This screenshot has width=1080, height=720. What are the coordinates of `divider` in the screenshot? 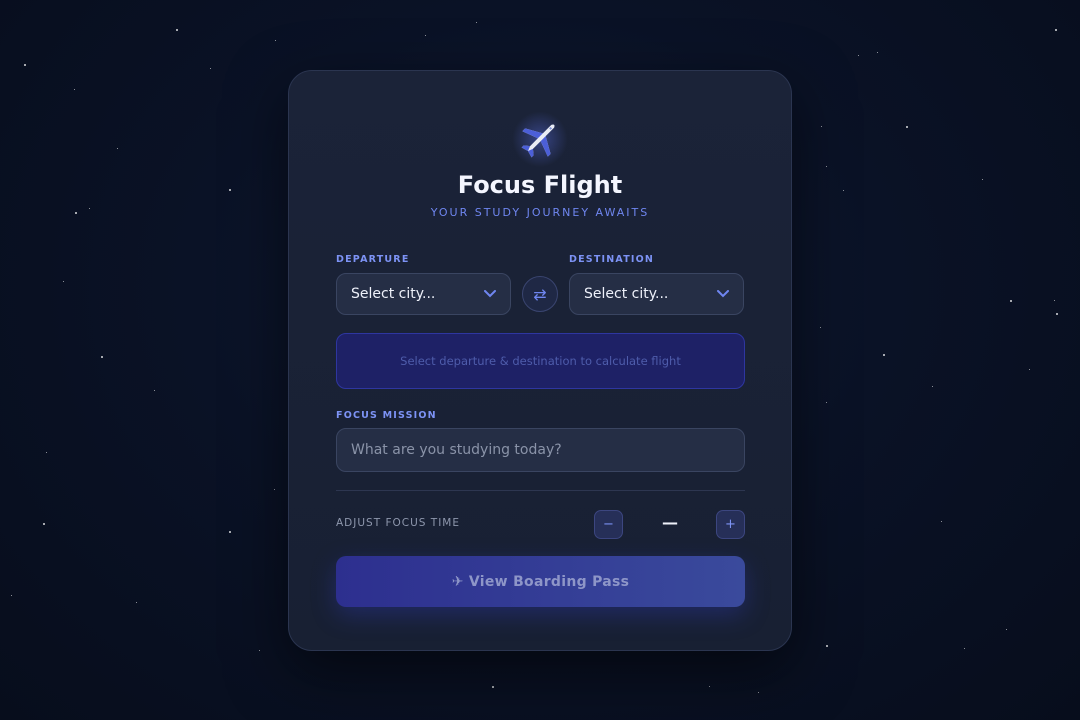 It's located at (540, 490).